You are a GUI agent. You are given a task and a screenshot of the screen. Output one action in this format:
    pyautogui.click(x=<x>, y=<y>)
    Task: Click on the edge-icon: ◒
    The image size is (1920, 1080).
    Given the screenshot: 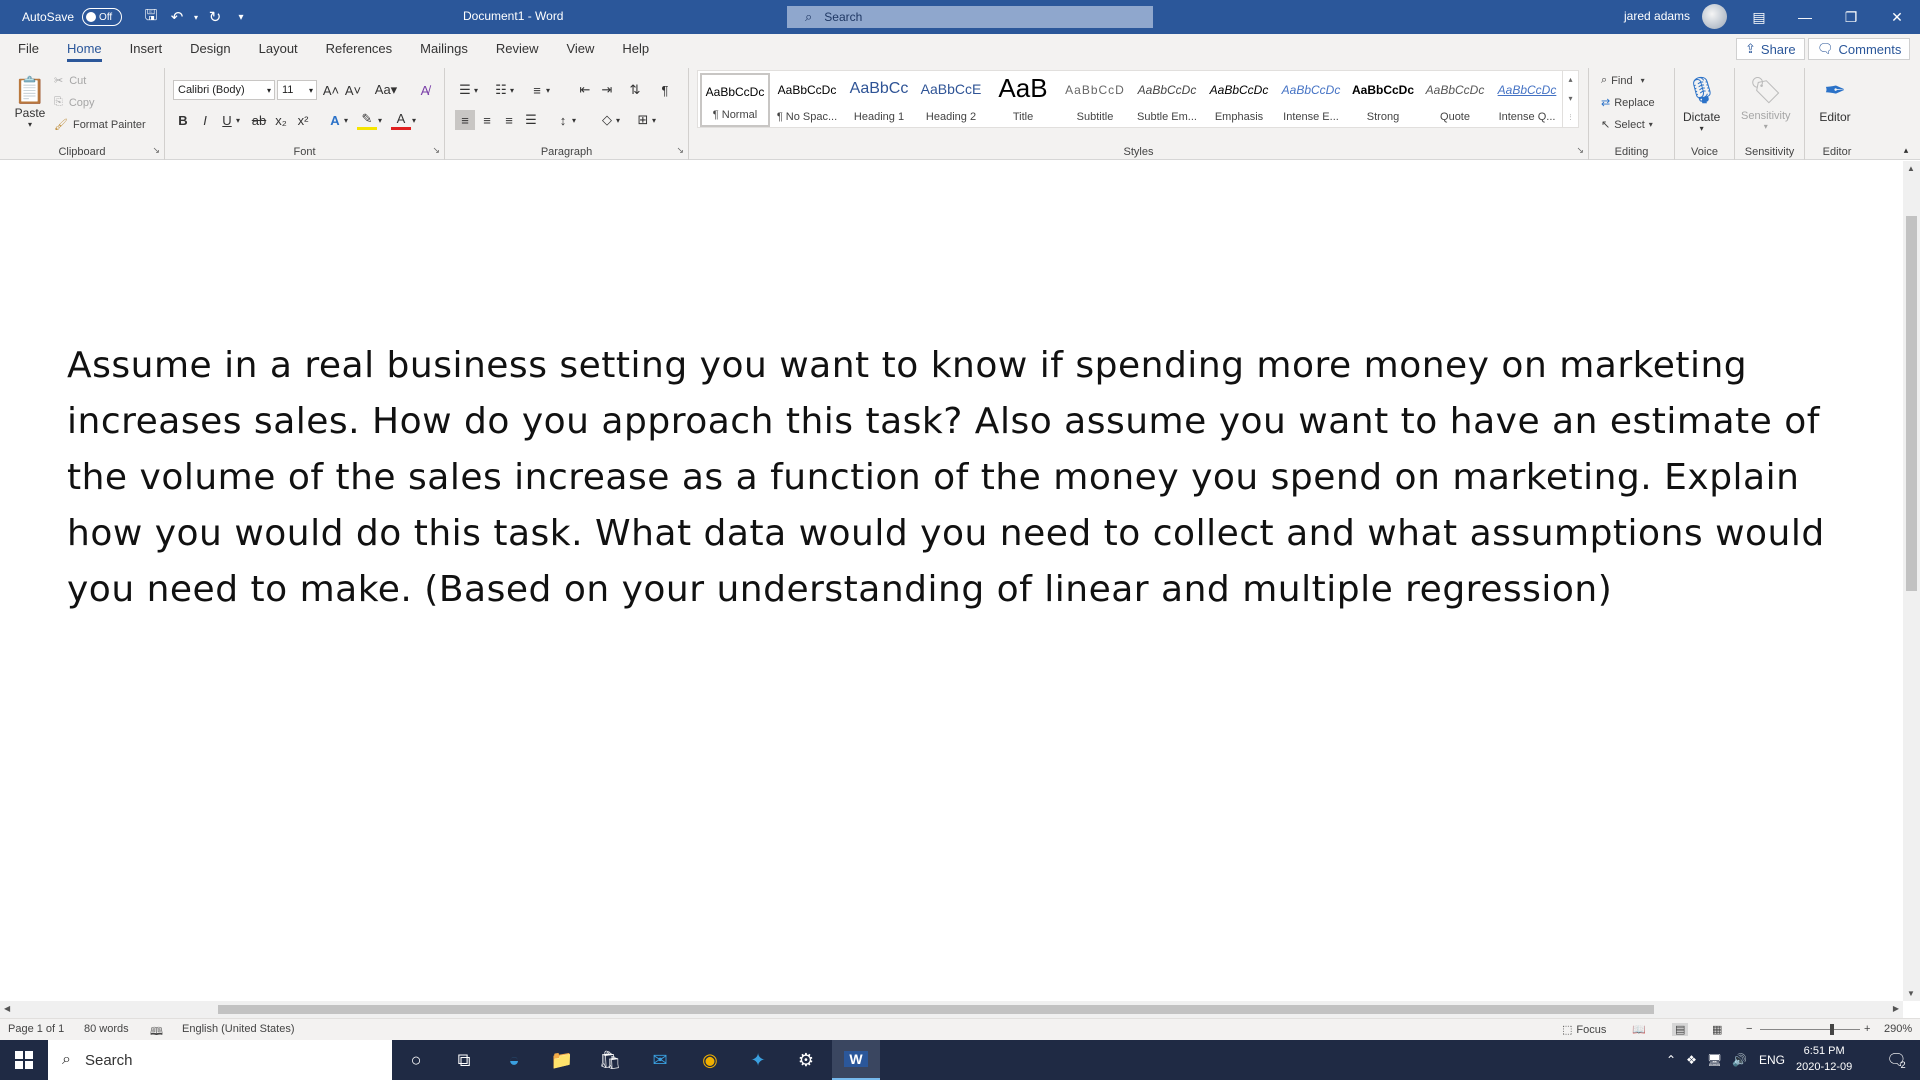 What is the action you would take?
    pyautogui.click(x=514, y=1060)
    